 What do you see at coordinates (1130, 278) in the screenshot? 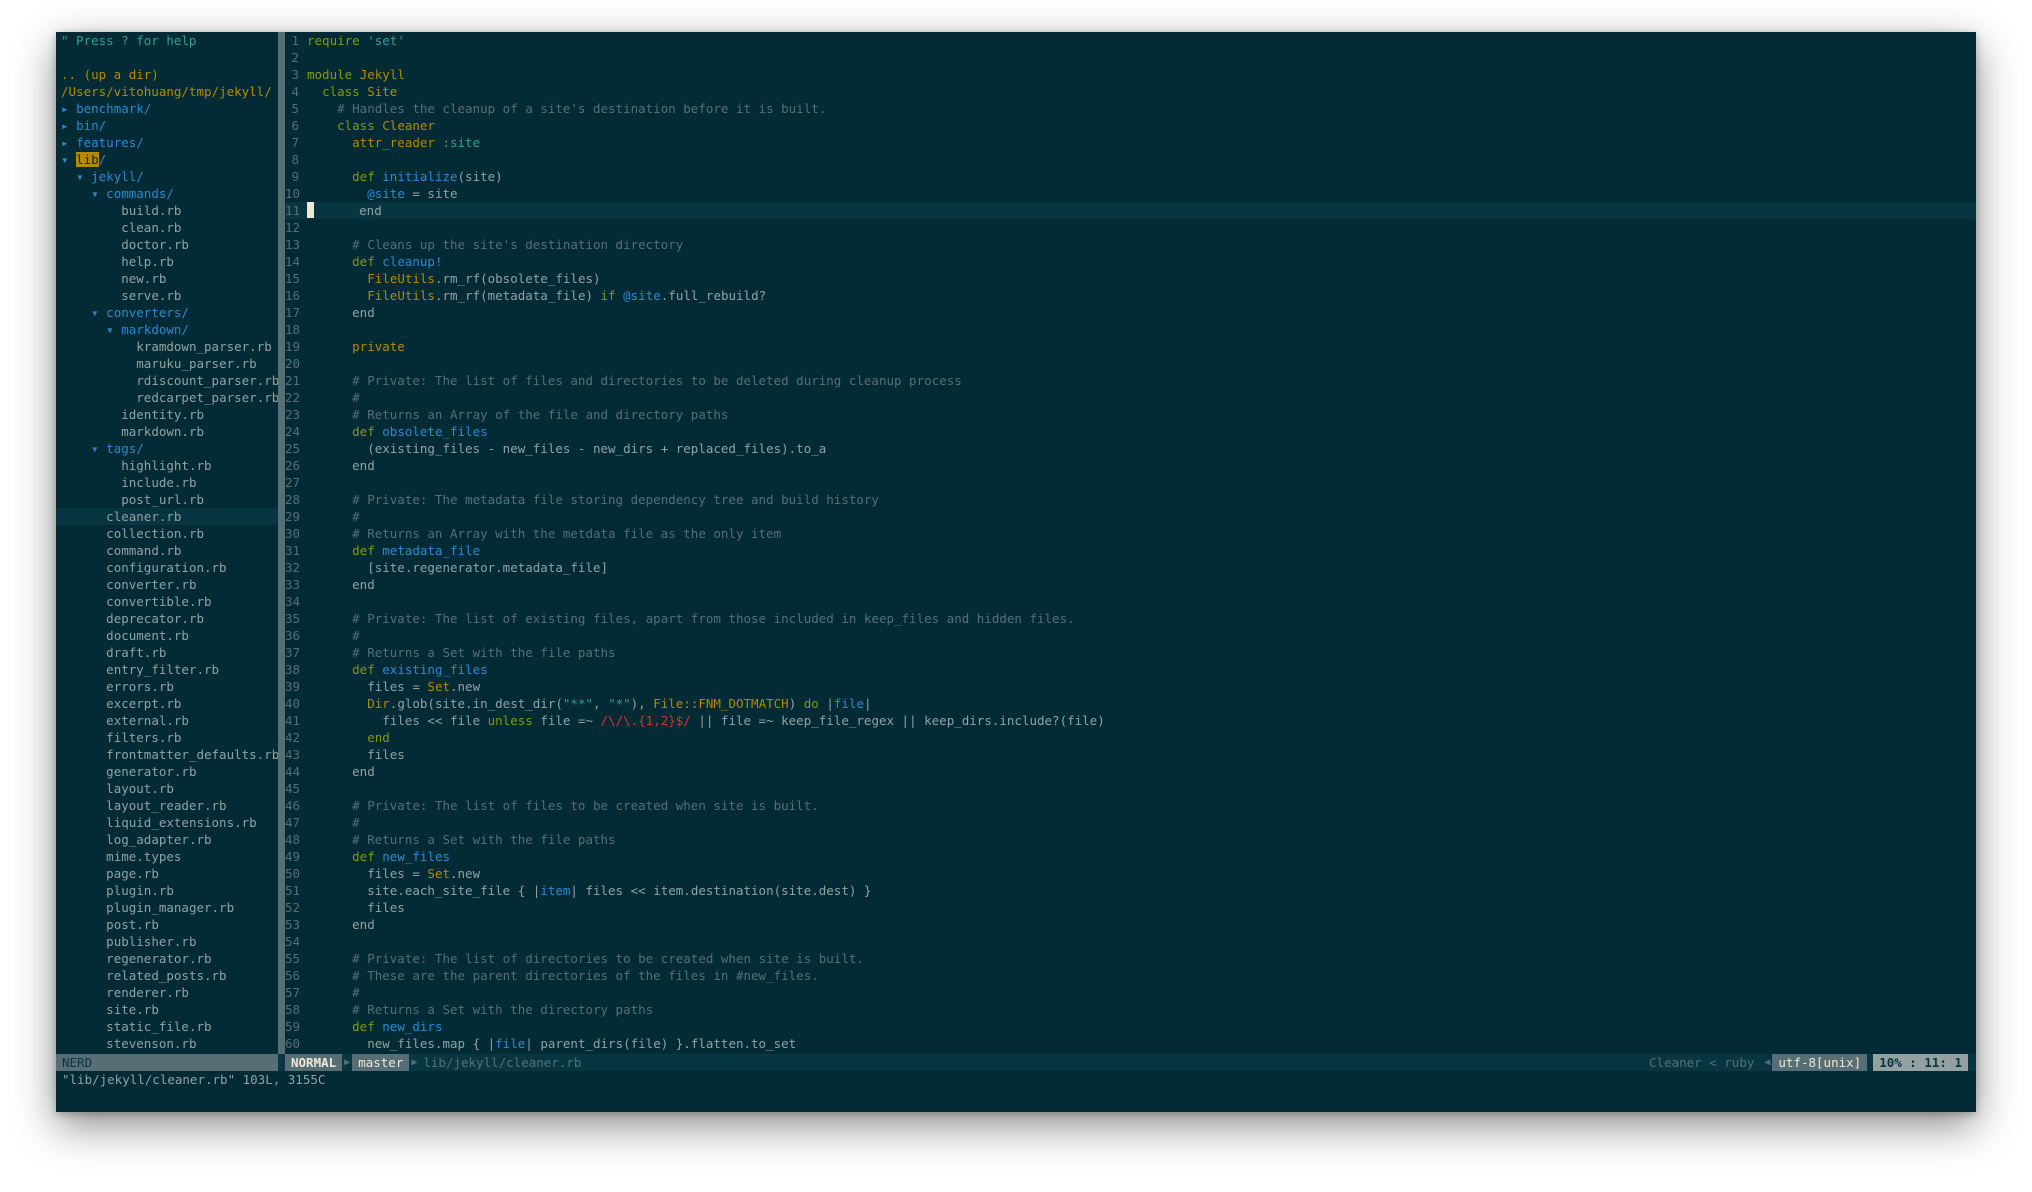
I see `code-line: 15 FileUtils.rm_rf(obsolete_files)` at bounding box center [1130, 278].